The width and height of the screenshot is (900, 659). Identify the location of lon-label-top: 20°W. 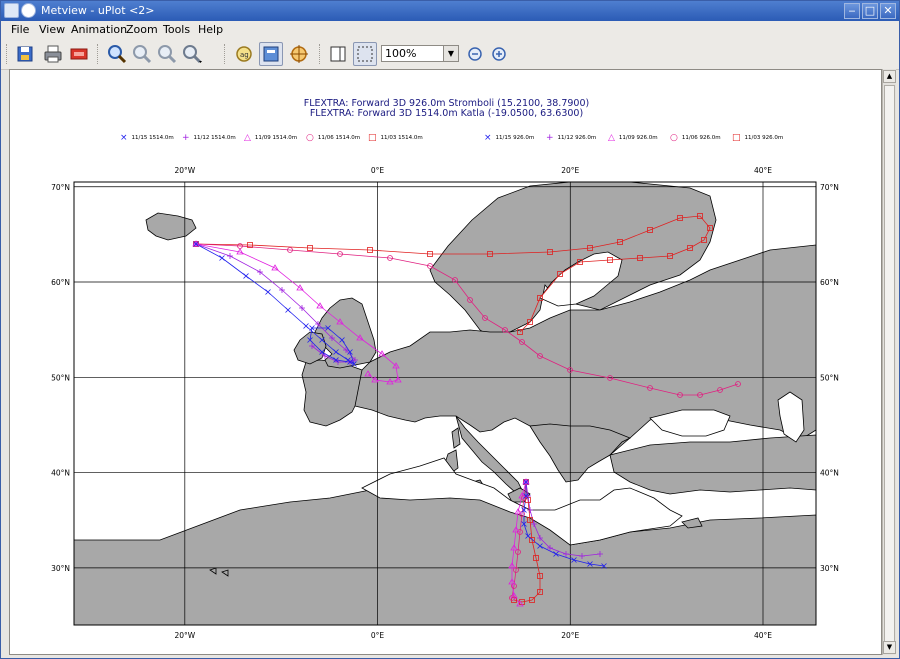
(184, 170).